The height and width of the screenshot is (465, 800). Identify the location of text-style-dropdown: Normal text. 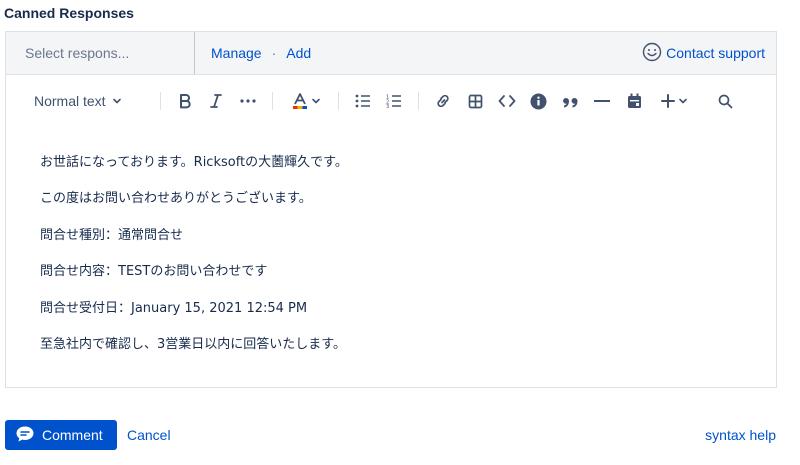
(78, 101).